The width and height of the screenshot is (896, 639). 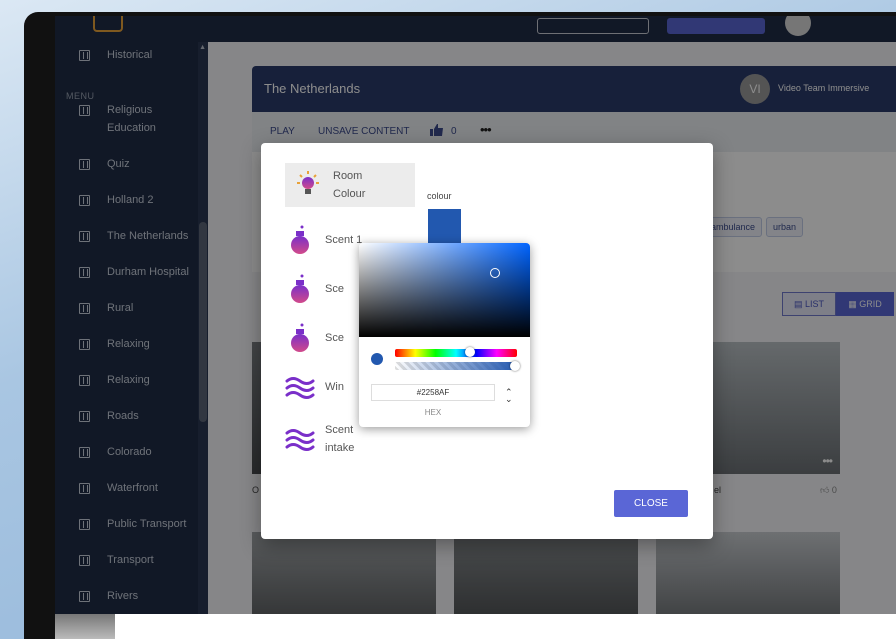 What do you see at coordinates (439, 196) in the screenshot?
I see `colour-label: colour` at bounding box center [439, 196].